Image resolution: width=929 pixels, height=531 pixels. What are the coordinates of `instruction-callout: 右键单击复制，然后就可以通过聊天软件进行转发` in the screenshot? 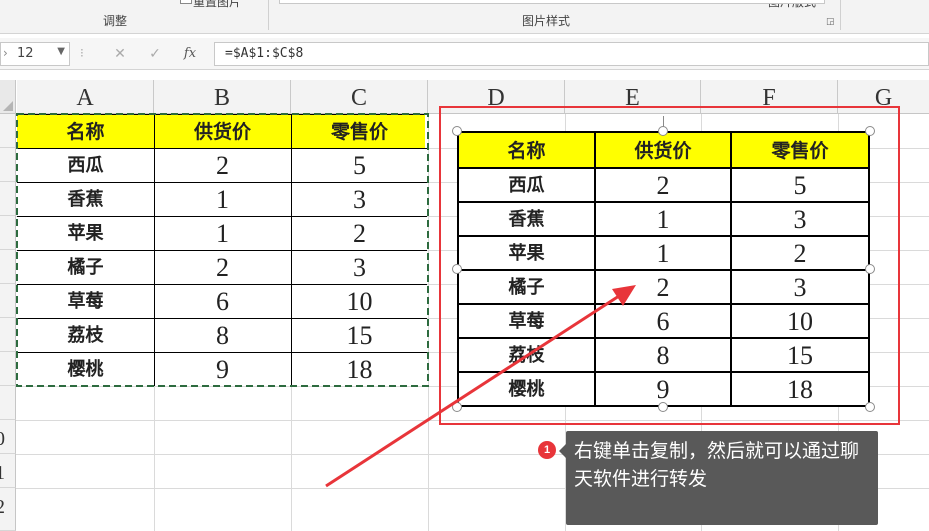 It's located at (718, 478).